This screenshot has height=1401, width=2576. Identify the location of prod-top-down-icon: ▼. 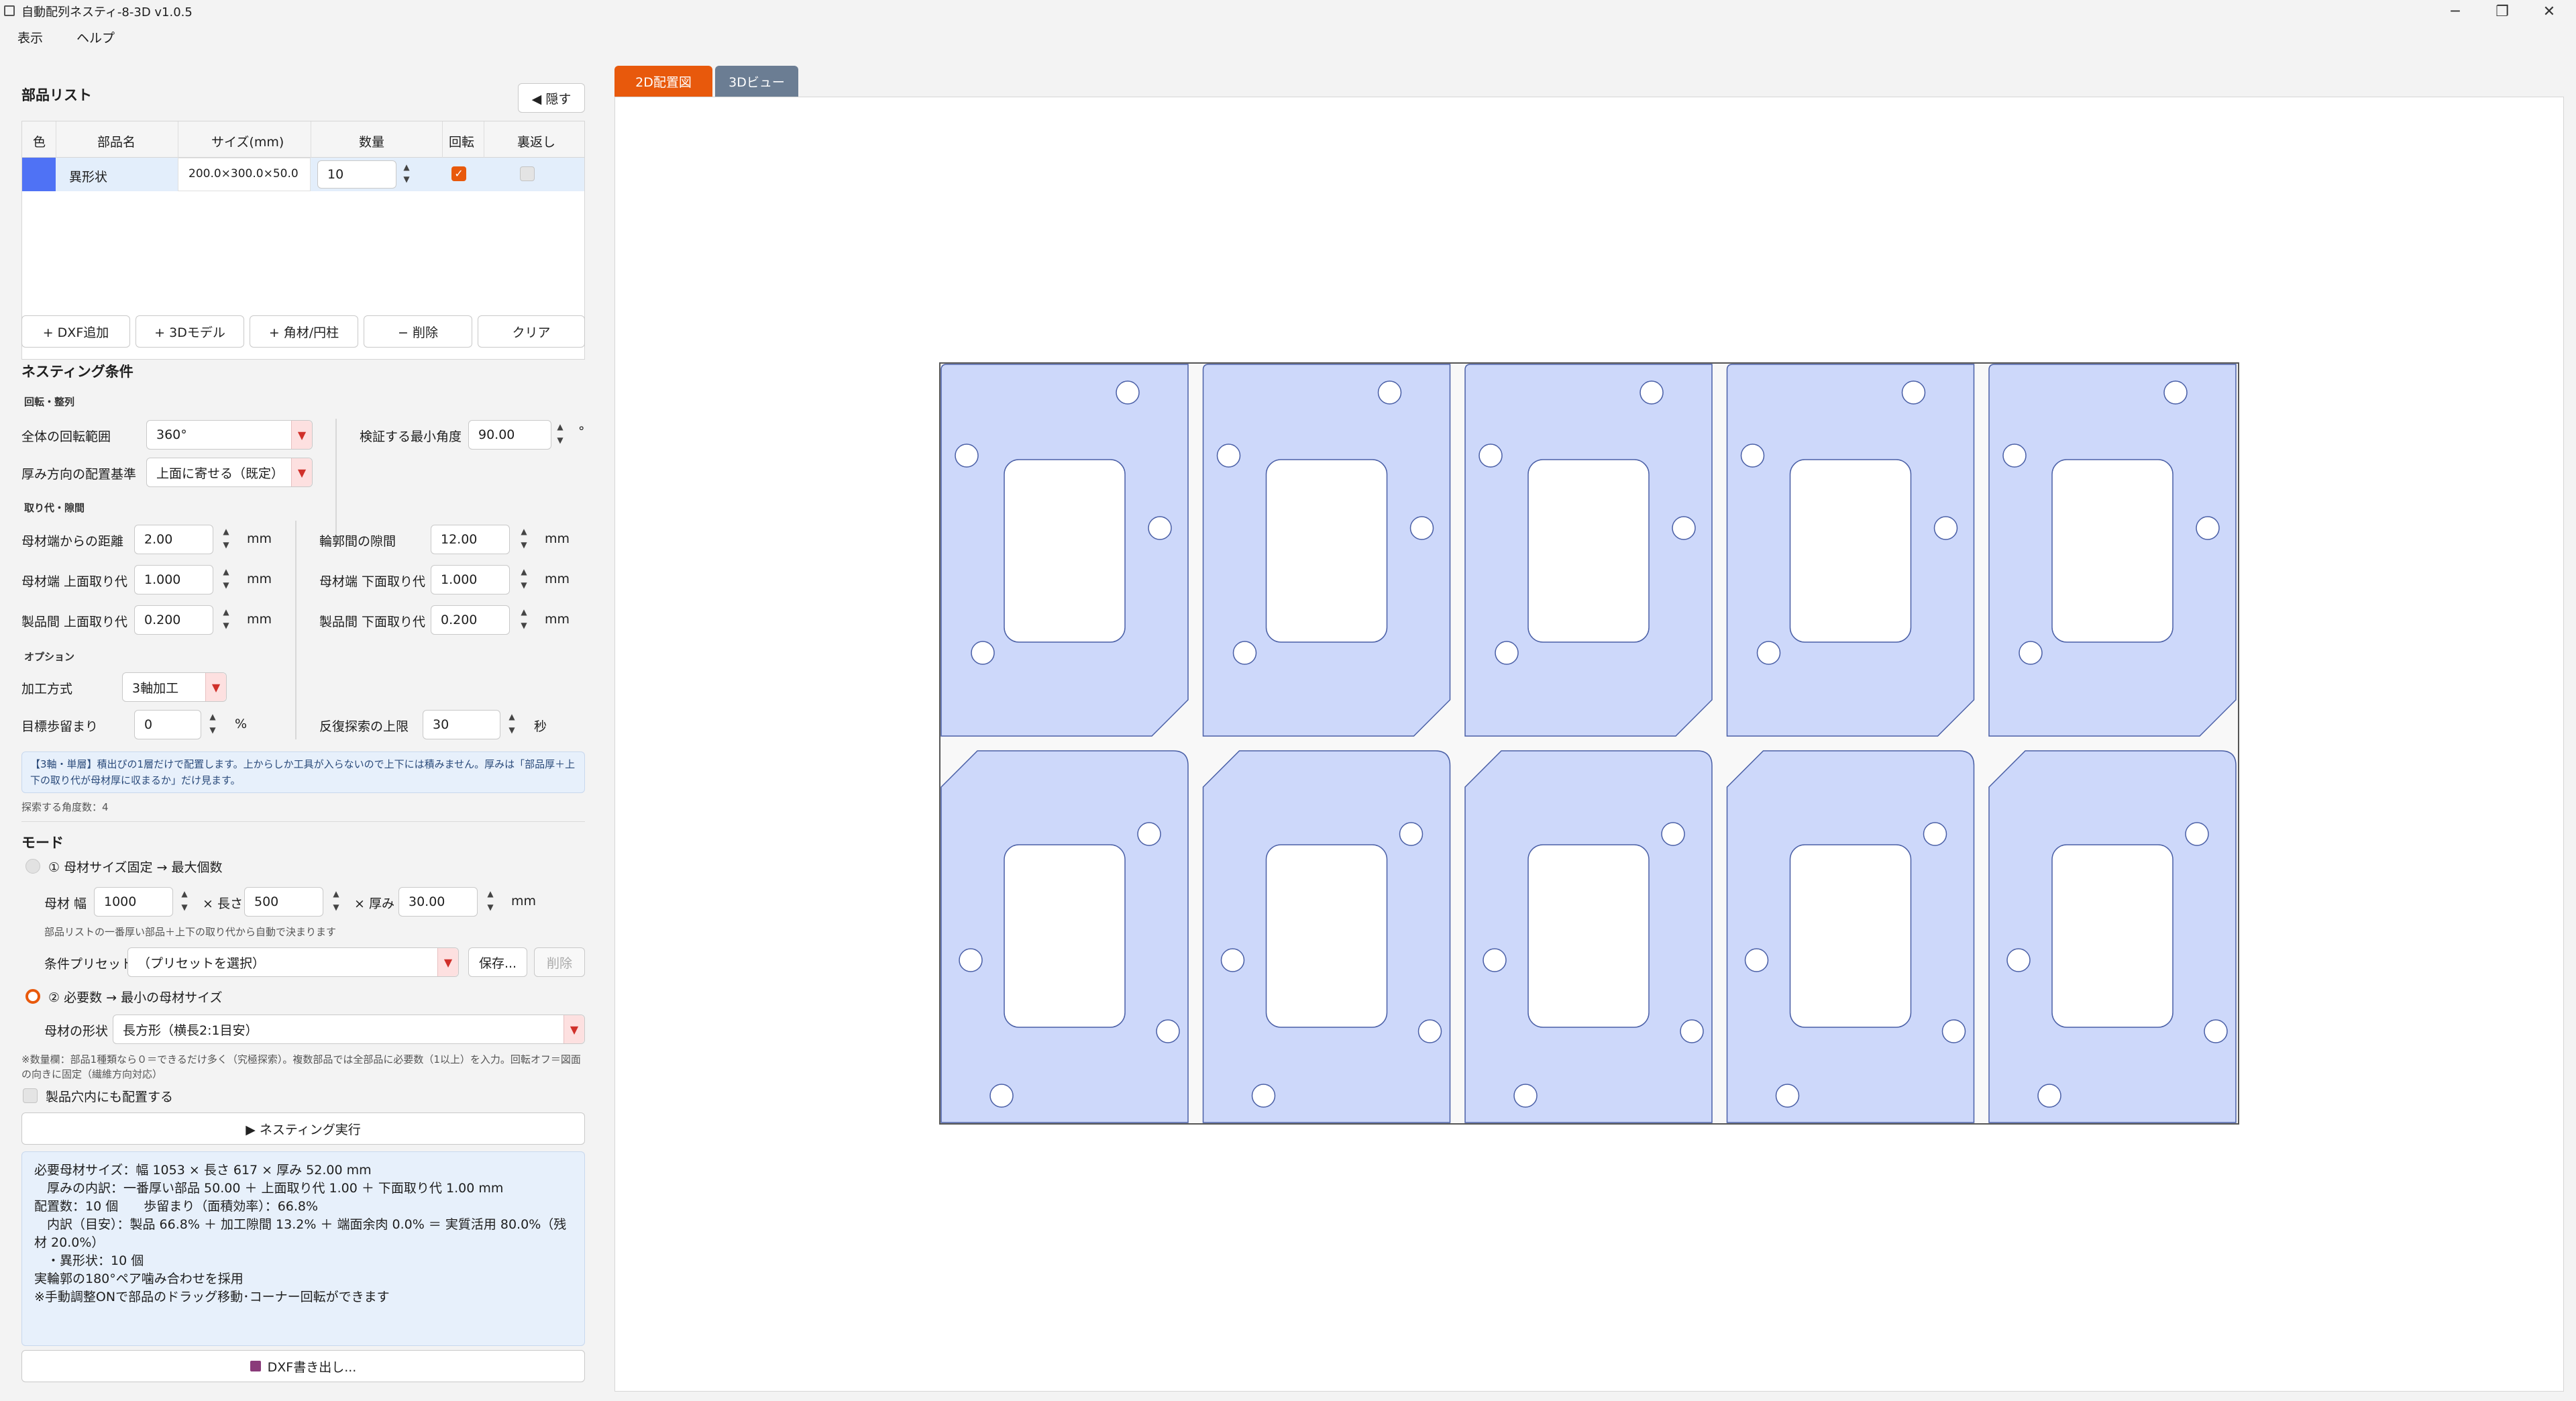
(226, 625).